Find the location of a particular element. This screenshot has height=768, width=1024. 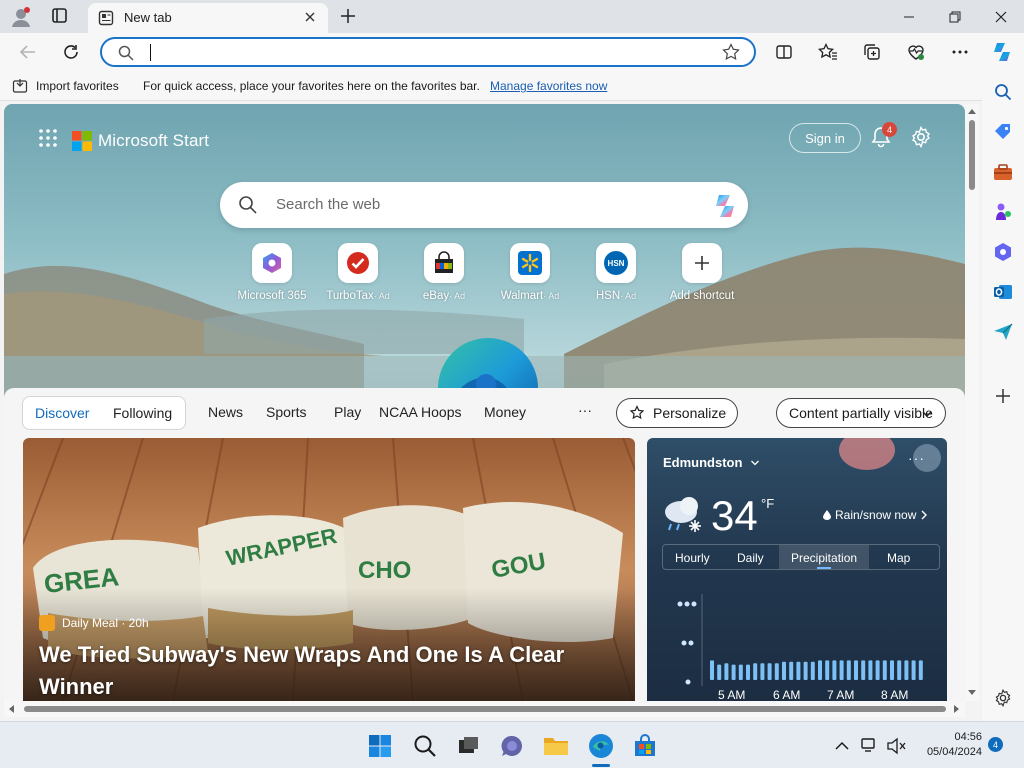

sidebar-outlook-icon is located at coordinates (1003, 292).